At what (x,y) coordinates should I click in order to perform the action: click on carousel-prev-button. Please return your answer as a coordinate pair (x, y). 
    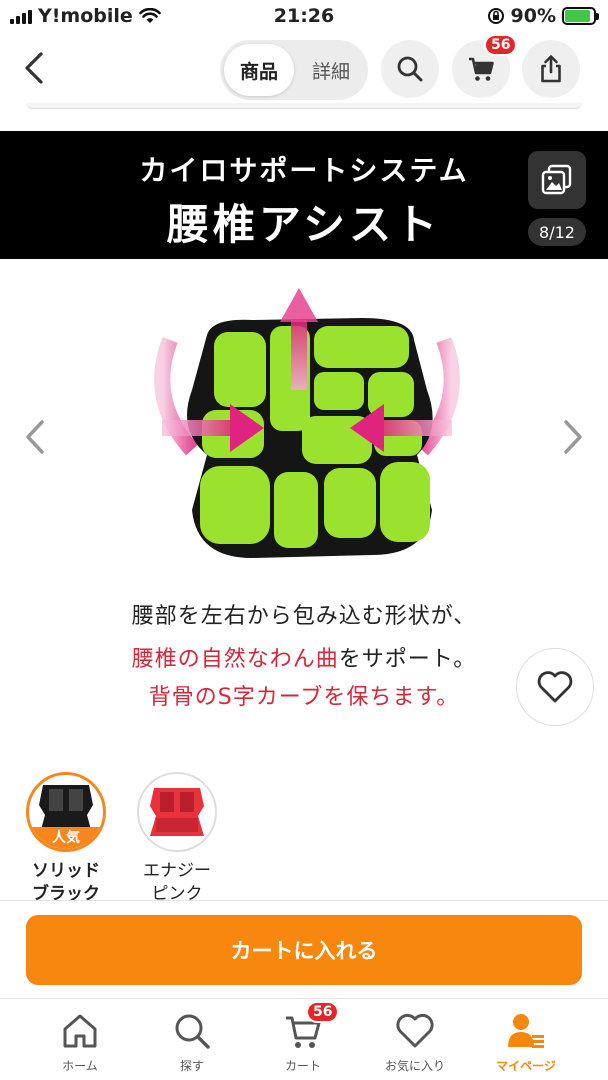
    Looking at the image, I should click on (36, 437).